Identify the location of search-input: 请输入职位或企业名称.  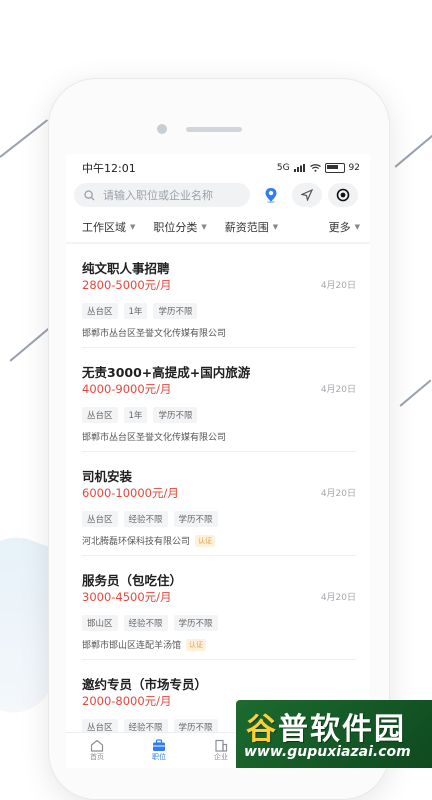
(162, 195).